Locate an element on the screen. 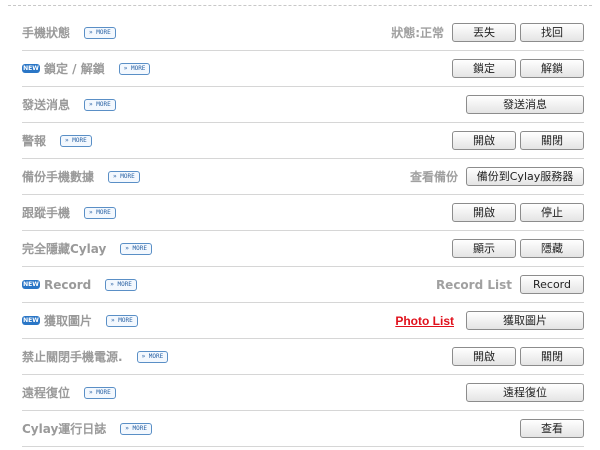 The height and width of the screenshot is (450, 600). row-get-photo: NEW 獲取圖片 » MORE Photo List 獲取圖片 is located at coordinates (303, 321).